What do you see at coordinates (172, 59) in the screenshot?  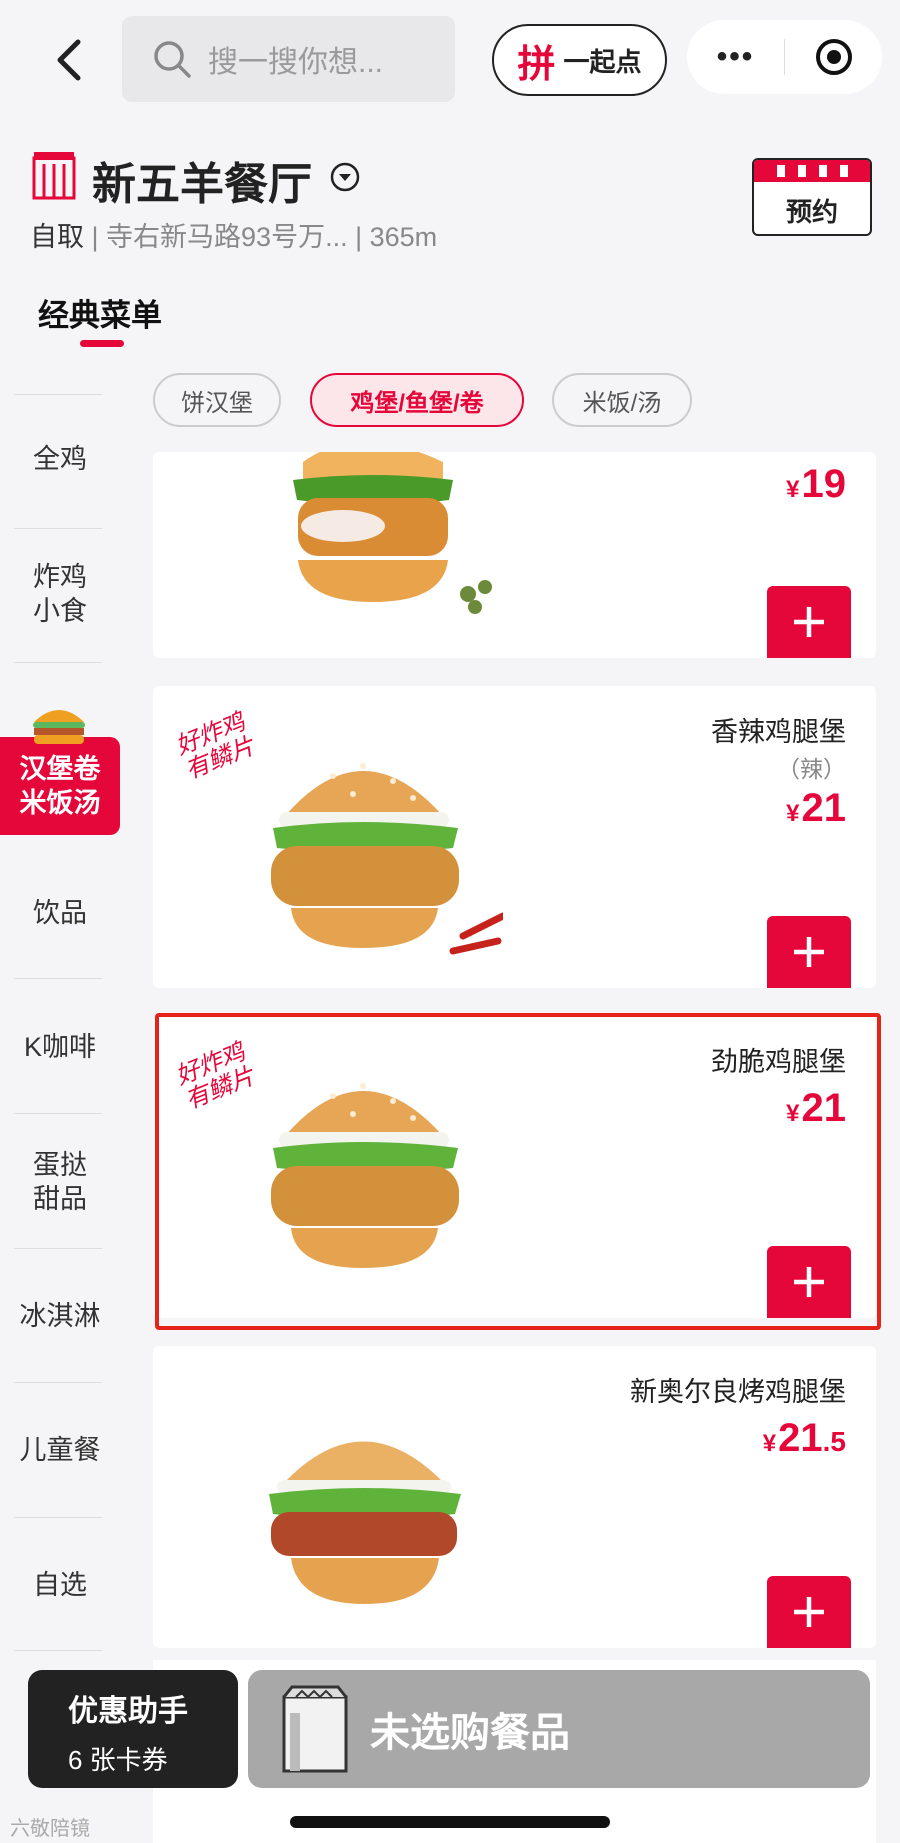 I see `search-icon` at bounding box center [172, 59].